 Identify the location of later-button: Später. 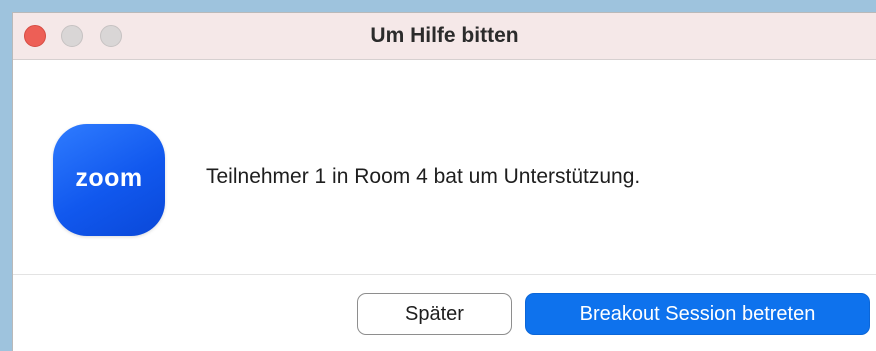
(434, 314).